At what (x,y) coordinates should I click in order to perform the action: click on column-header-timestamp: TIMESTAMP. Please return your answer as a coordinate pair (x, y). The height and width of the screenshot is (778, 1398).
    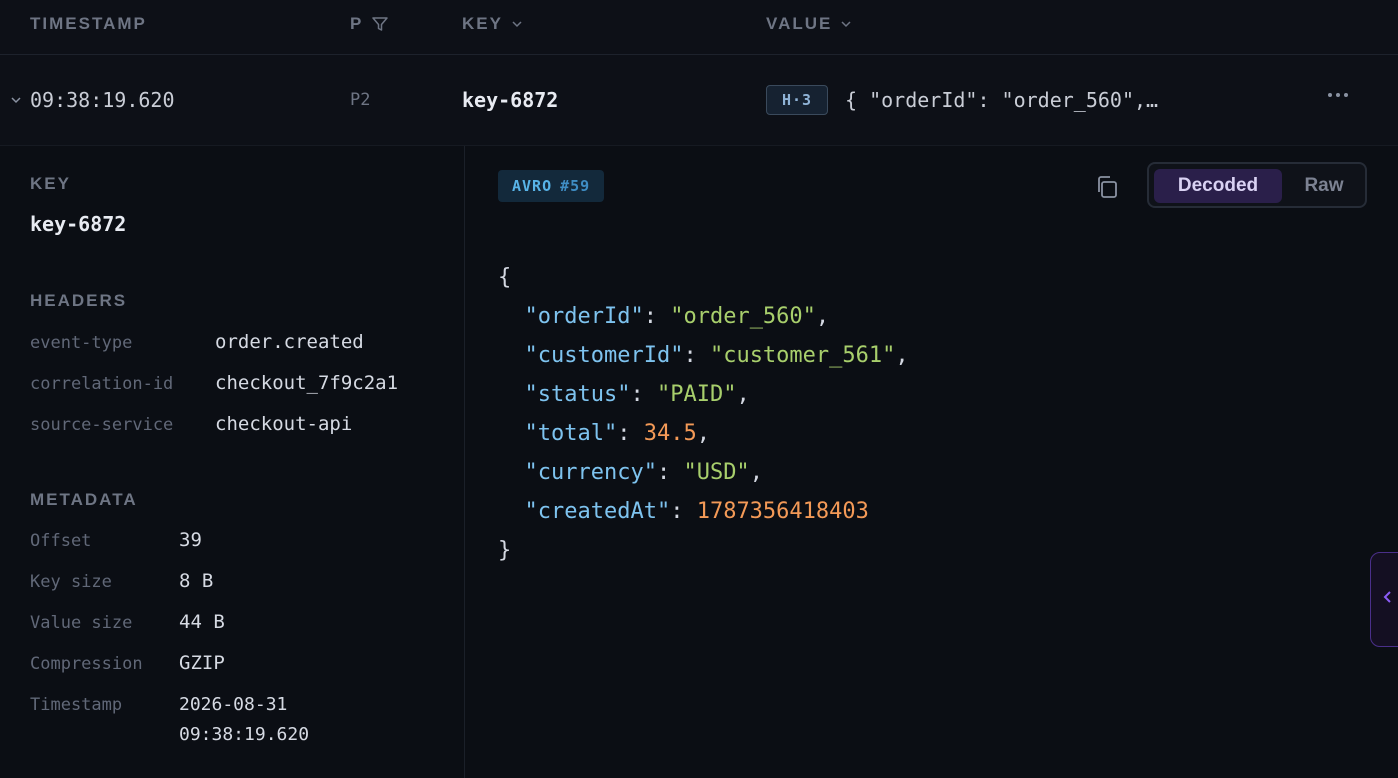
    Looking at the image, I should click on (88, 24).